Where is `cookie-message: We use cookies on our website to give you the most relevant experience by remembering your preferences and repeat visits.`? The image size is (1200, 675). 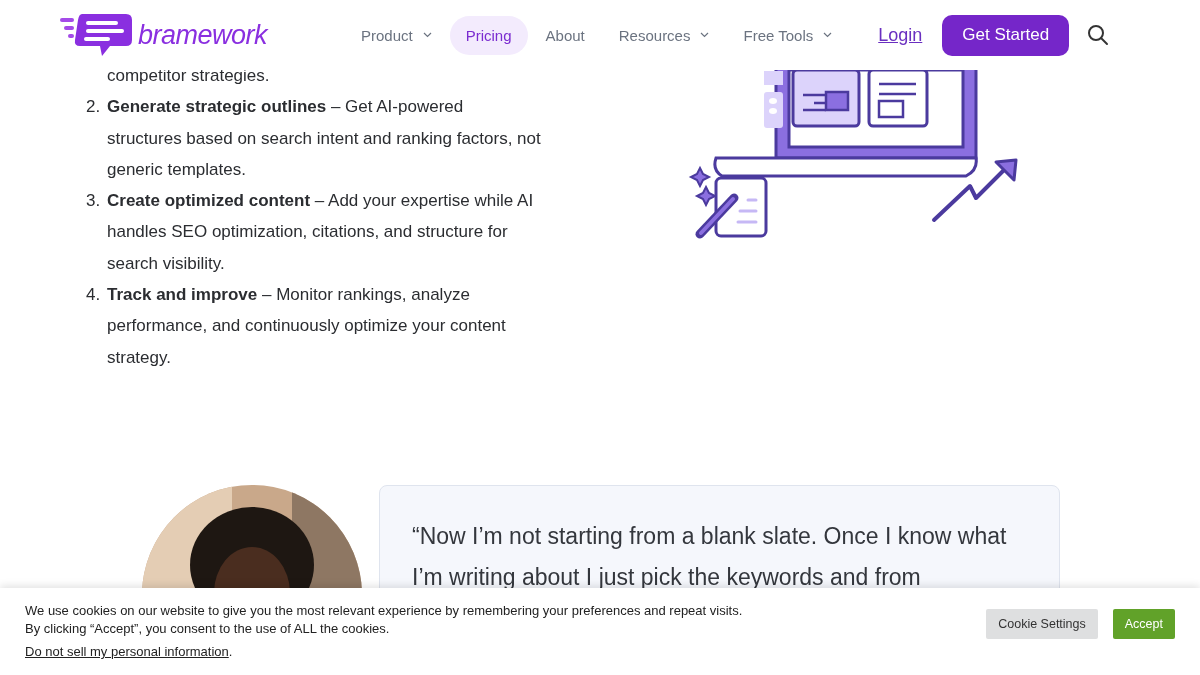 cookie-message: We use cookies on our website to give you the most relevant experience by remembering your preferences and repeat visits. is located at coordinates (384, 611).